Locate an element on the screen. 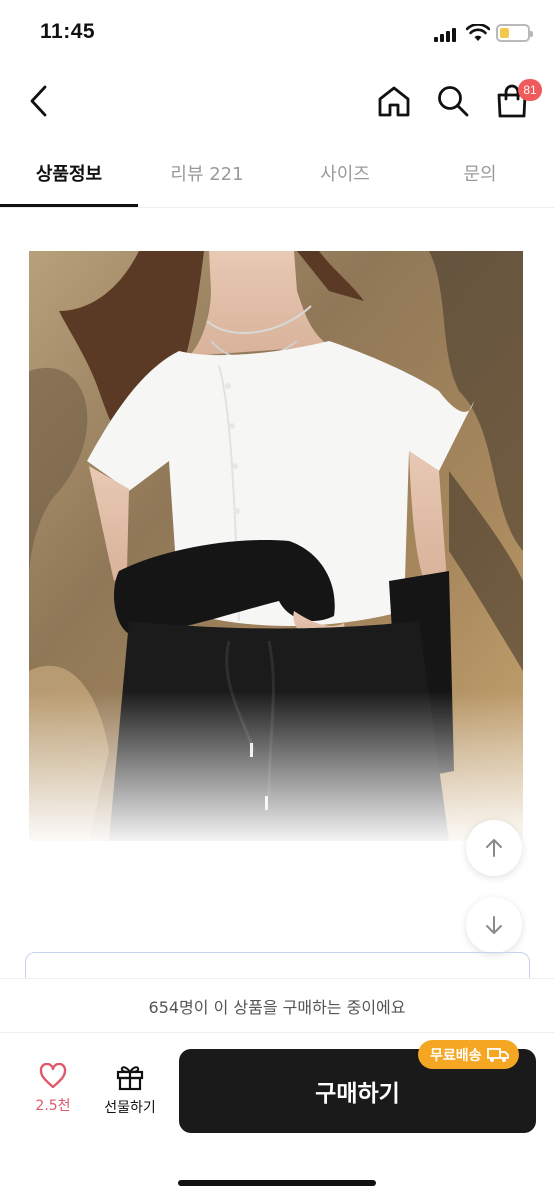 This screenshot has height=1200, width=554. like-count: 2.5천 is located at coordinates (53, 1106).